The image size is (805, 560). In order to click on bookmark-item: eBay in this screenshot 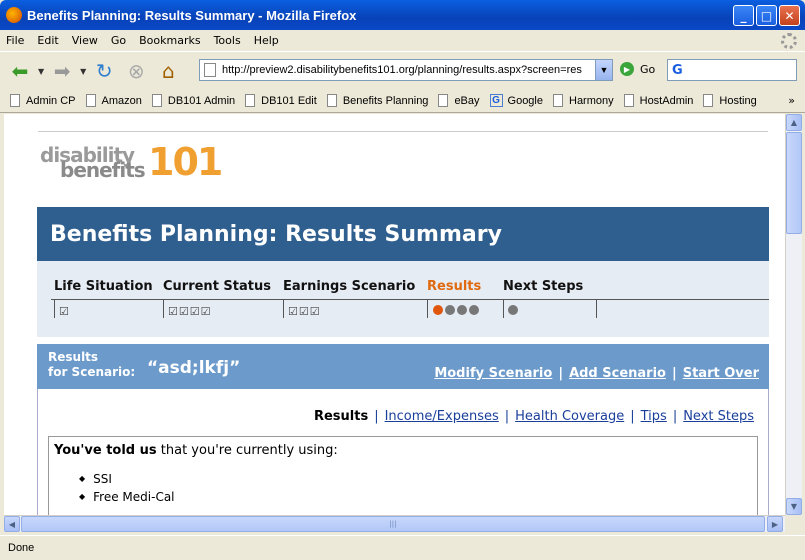, I will do `click(459, 100)`.